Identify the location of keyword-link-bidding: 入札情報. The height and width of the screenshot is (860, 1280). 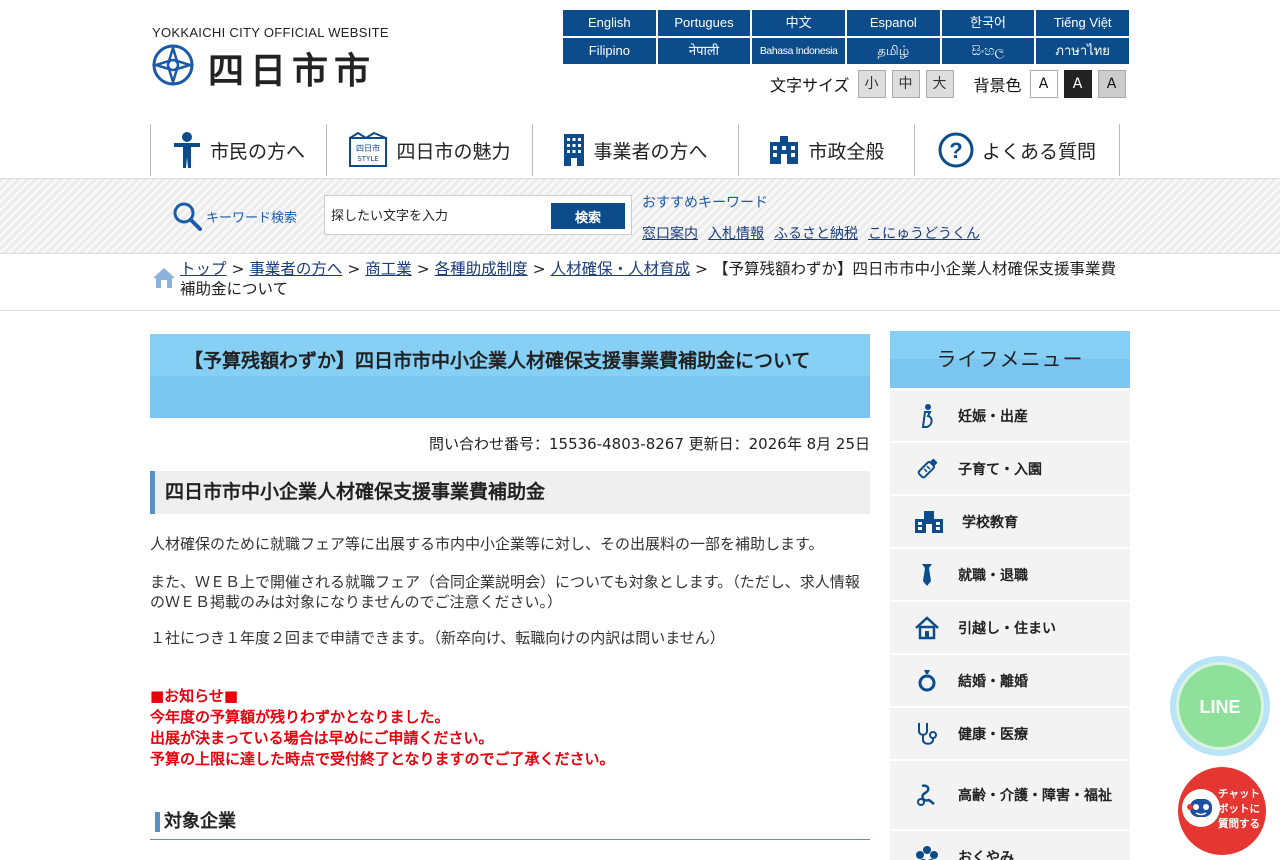
(736, 233).